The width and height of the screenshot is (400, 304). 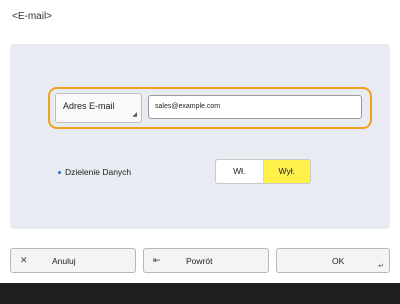 What do you see at coordinates (89, 106) in the screenshot?
I see `email-address-label: Adres E-mail` at bounding box center [89, 106].